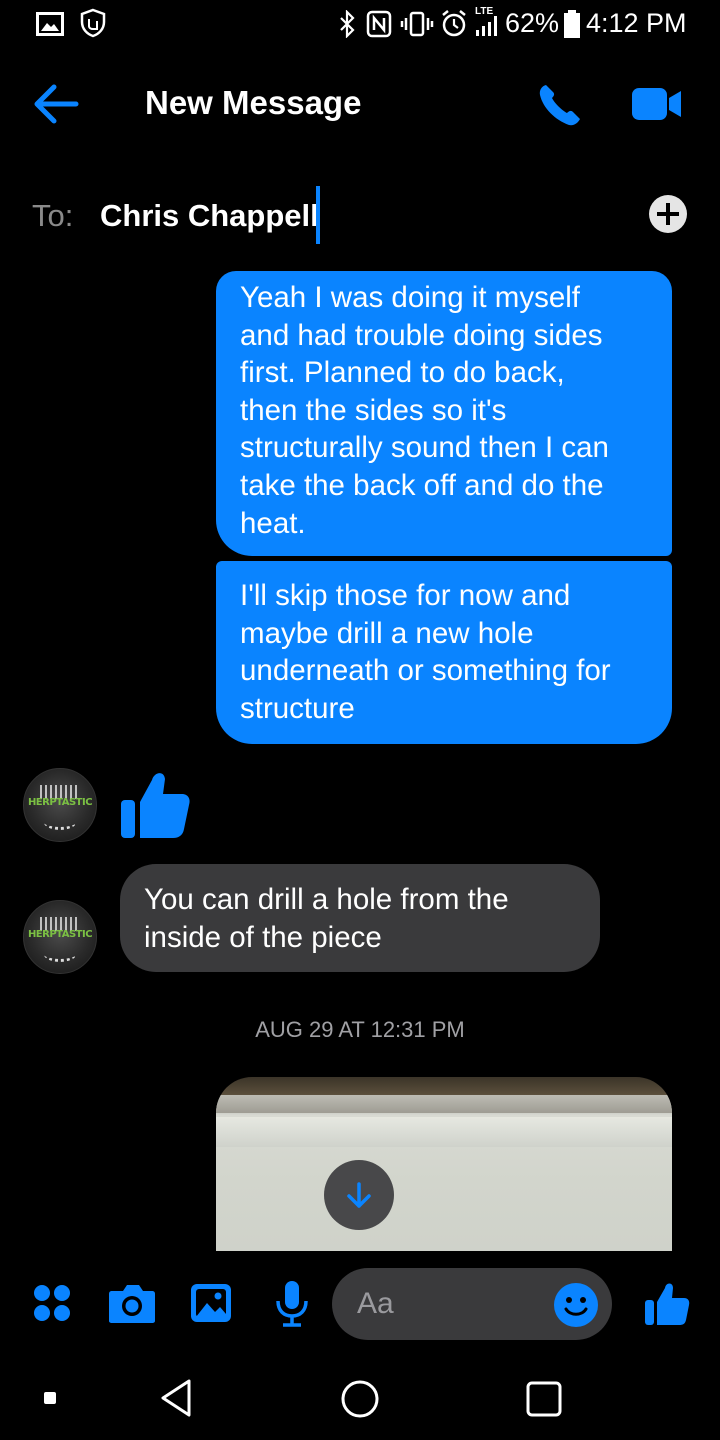 The image size is (720, 1440). What do you see at coordinates (360, 25) in the screenshot?
I see `status-bar: LTE 62% 4:12 PM` at bounding box center [360, 25].